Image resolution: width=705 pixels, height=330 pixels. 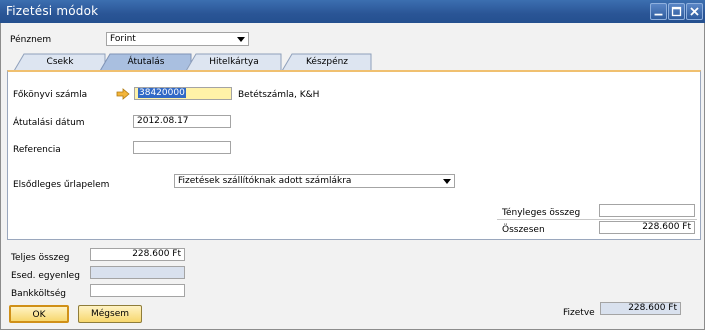 I want to click on tab-atutalas: Átutalás, so click(x=146, y=62).